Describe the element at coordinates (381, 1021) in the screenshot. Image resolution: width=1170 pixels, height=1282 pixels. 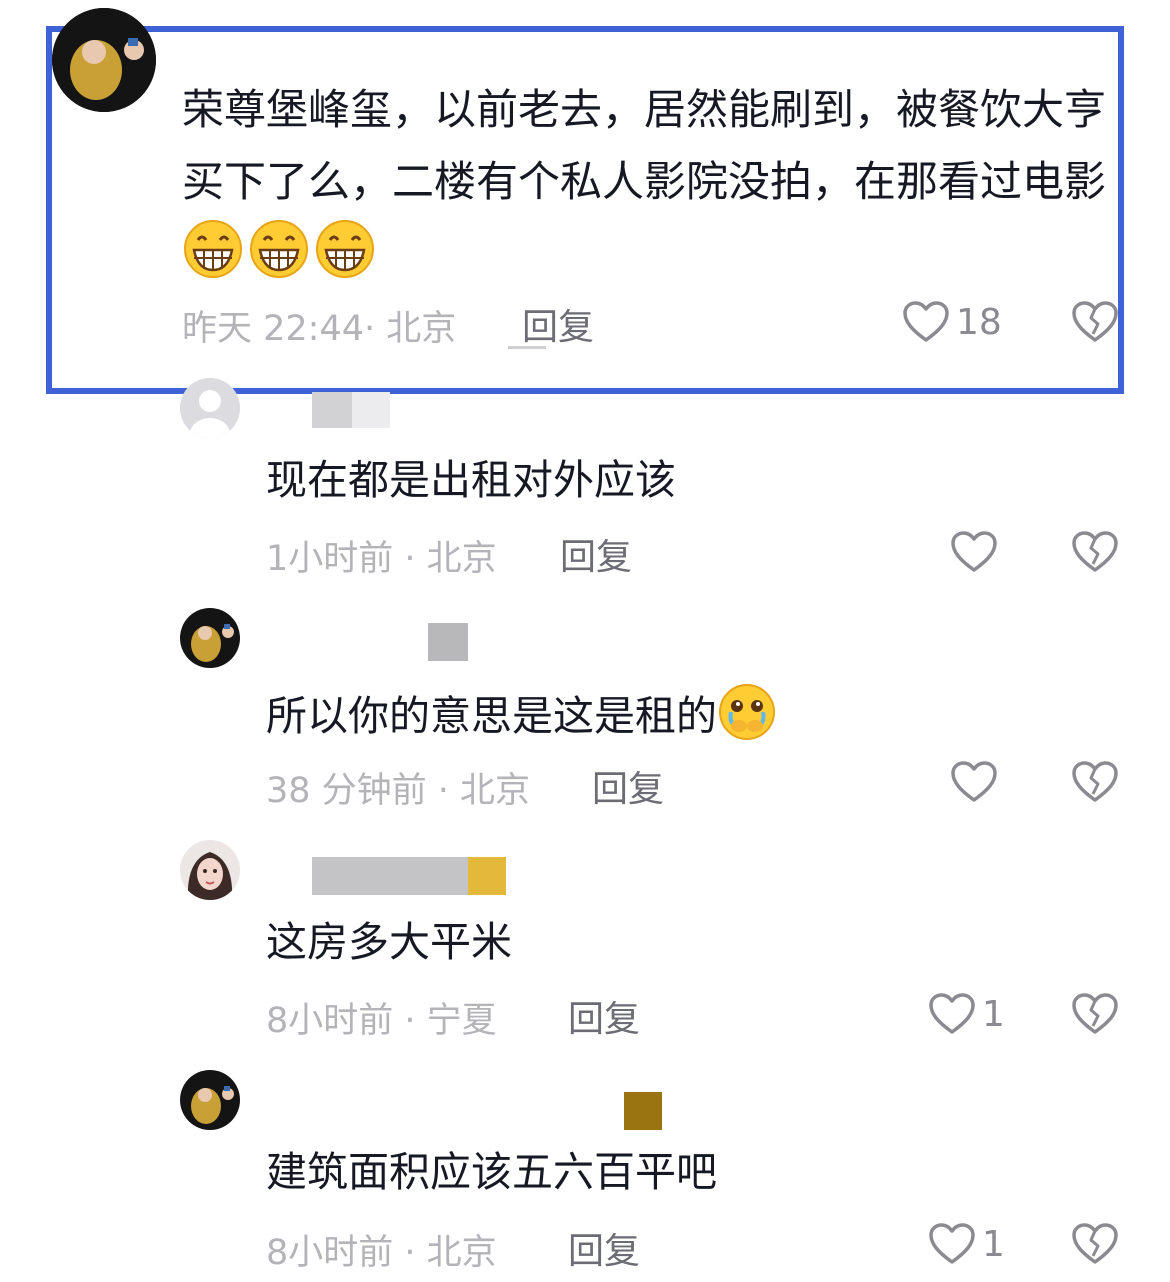
I see `reply-meta: 8小时前 · 宁夏` at that location.